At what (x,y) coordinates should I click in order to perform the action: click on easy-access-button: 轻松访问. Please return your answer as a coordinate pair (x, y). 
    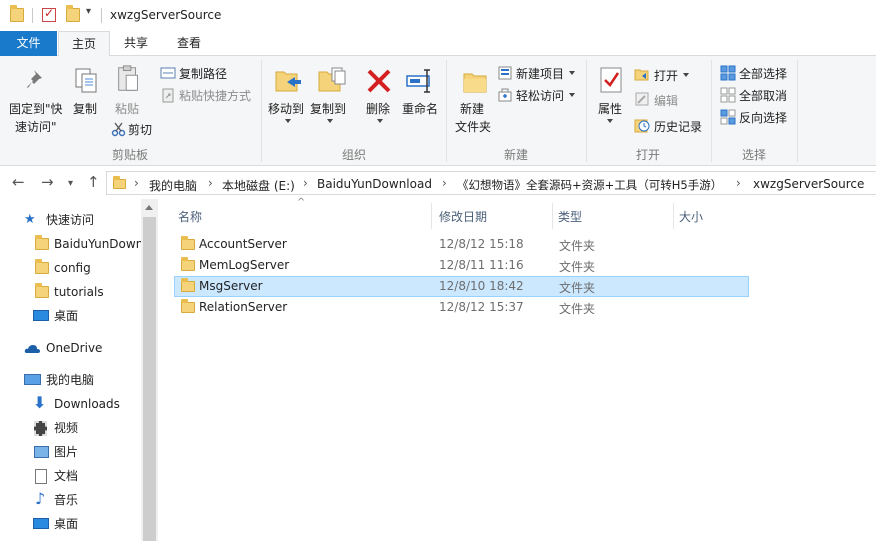
    Looking at the image, I should click on (540, 95).